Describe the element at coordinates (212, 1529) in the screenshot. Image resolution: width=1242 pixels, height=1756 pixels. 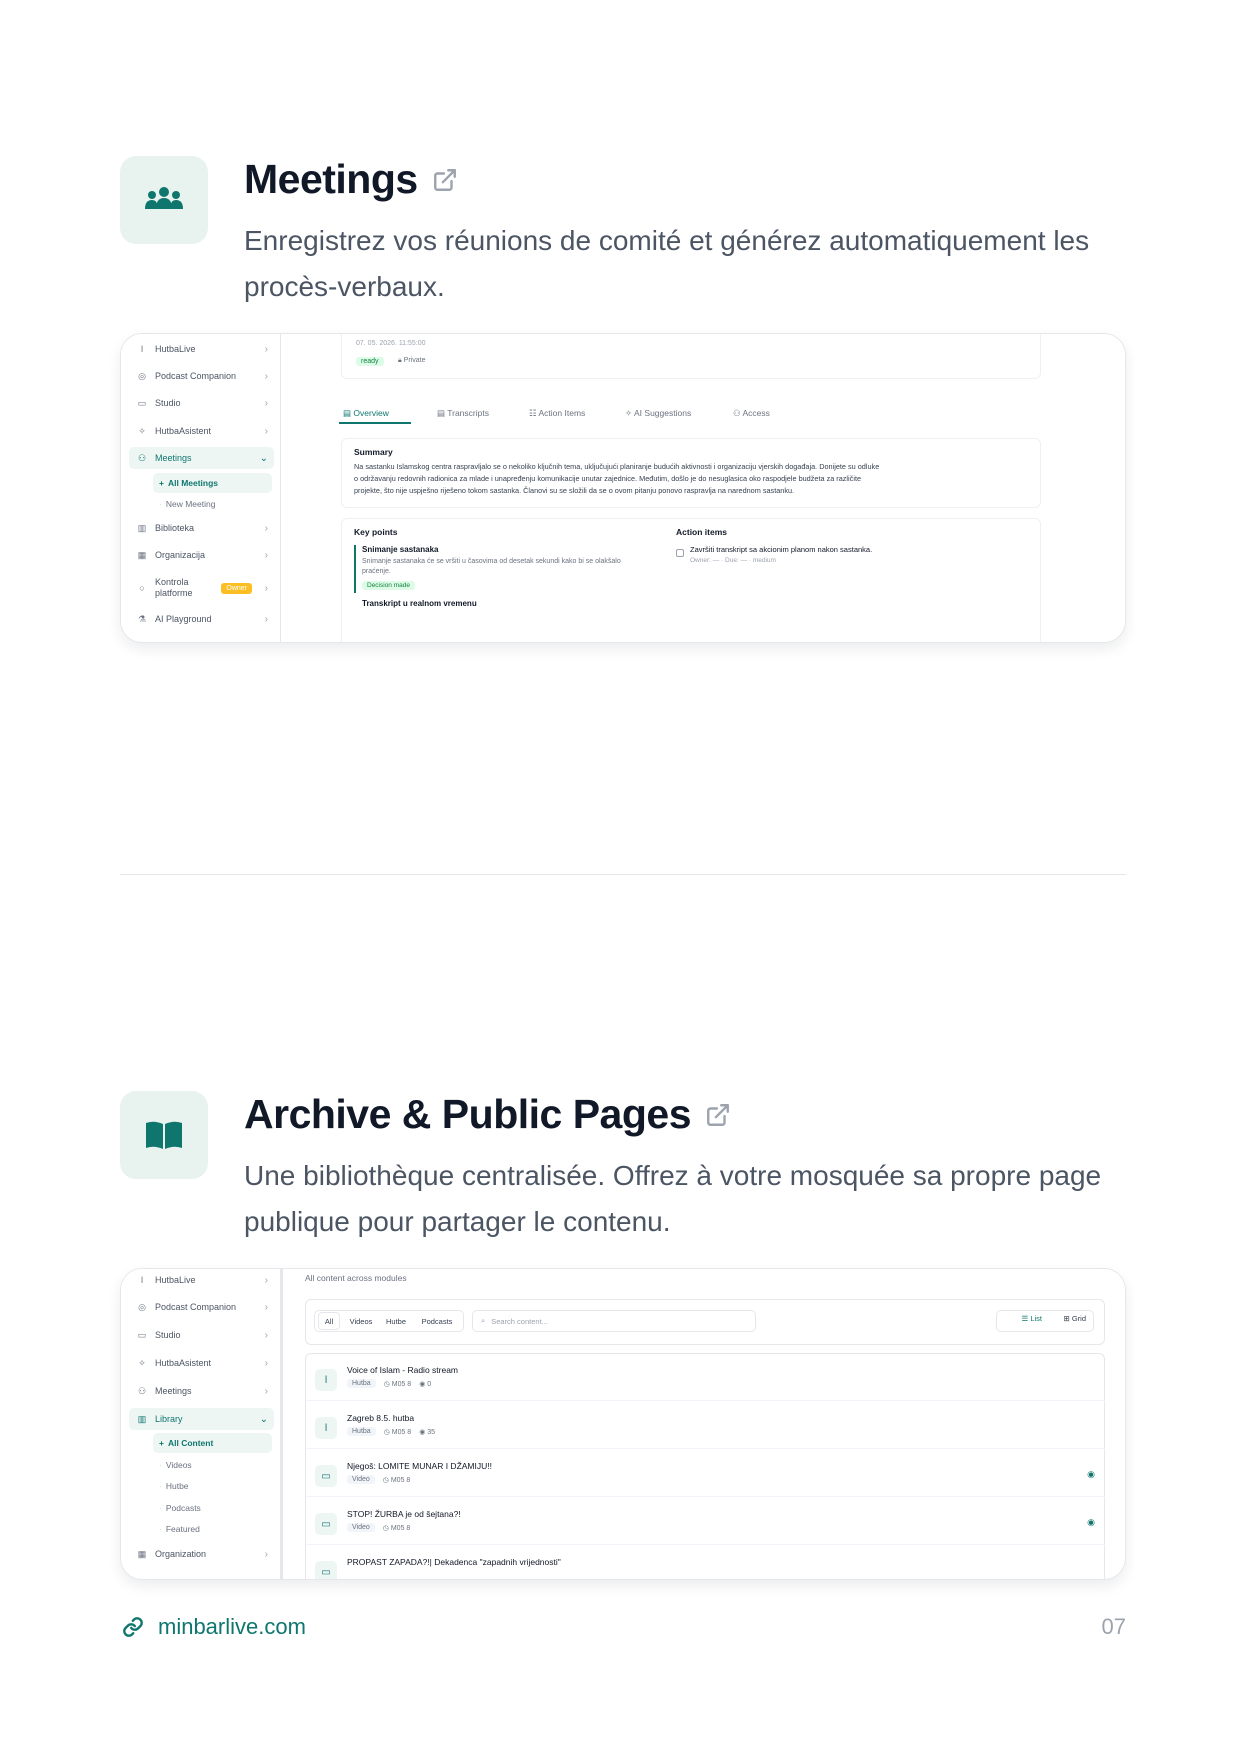
I see `sidebar-sub-featured: · Featured` at that location.